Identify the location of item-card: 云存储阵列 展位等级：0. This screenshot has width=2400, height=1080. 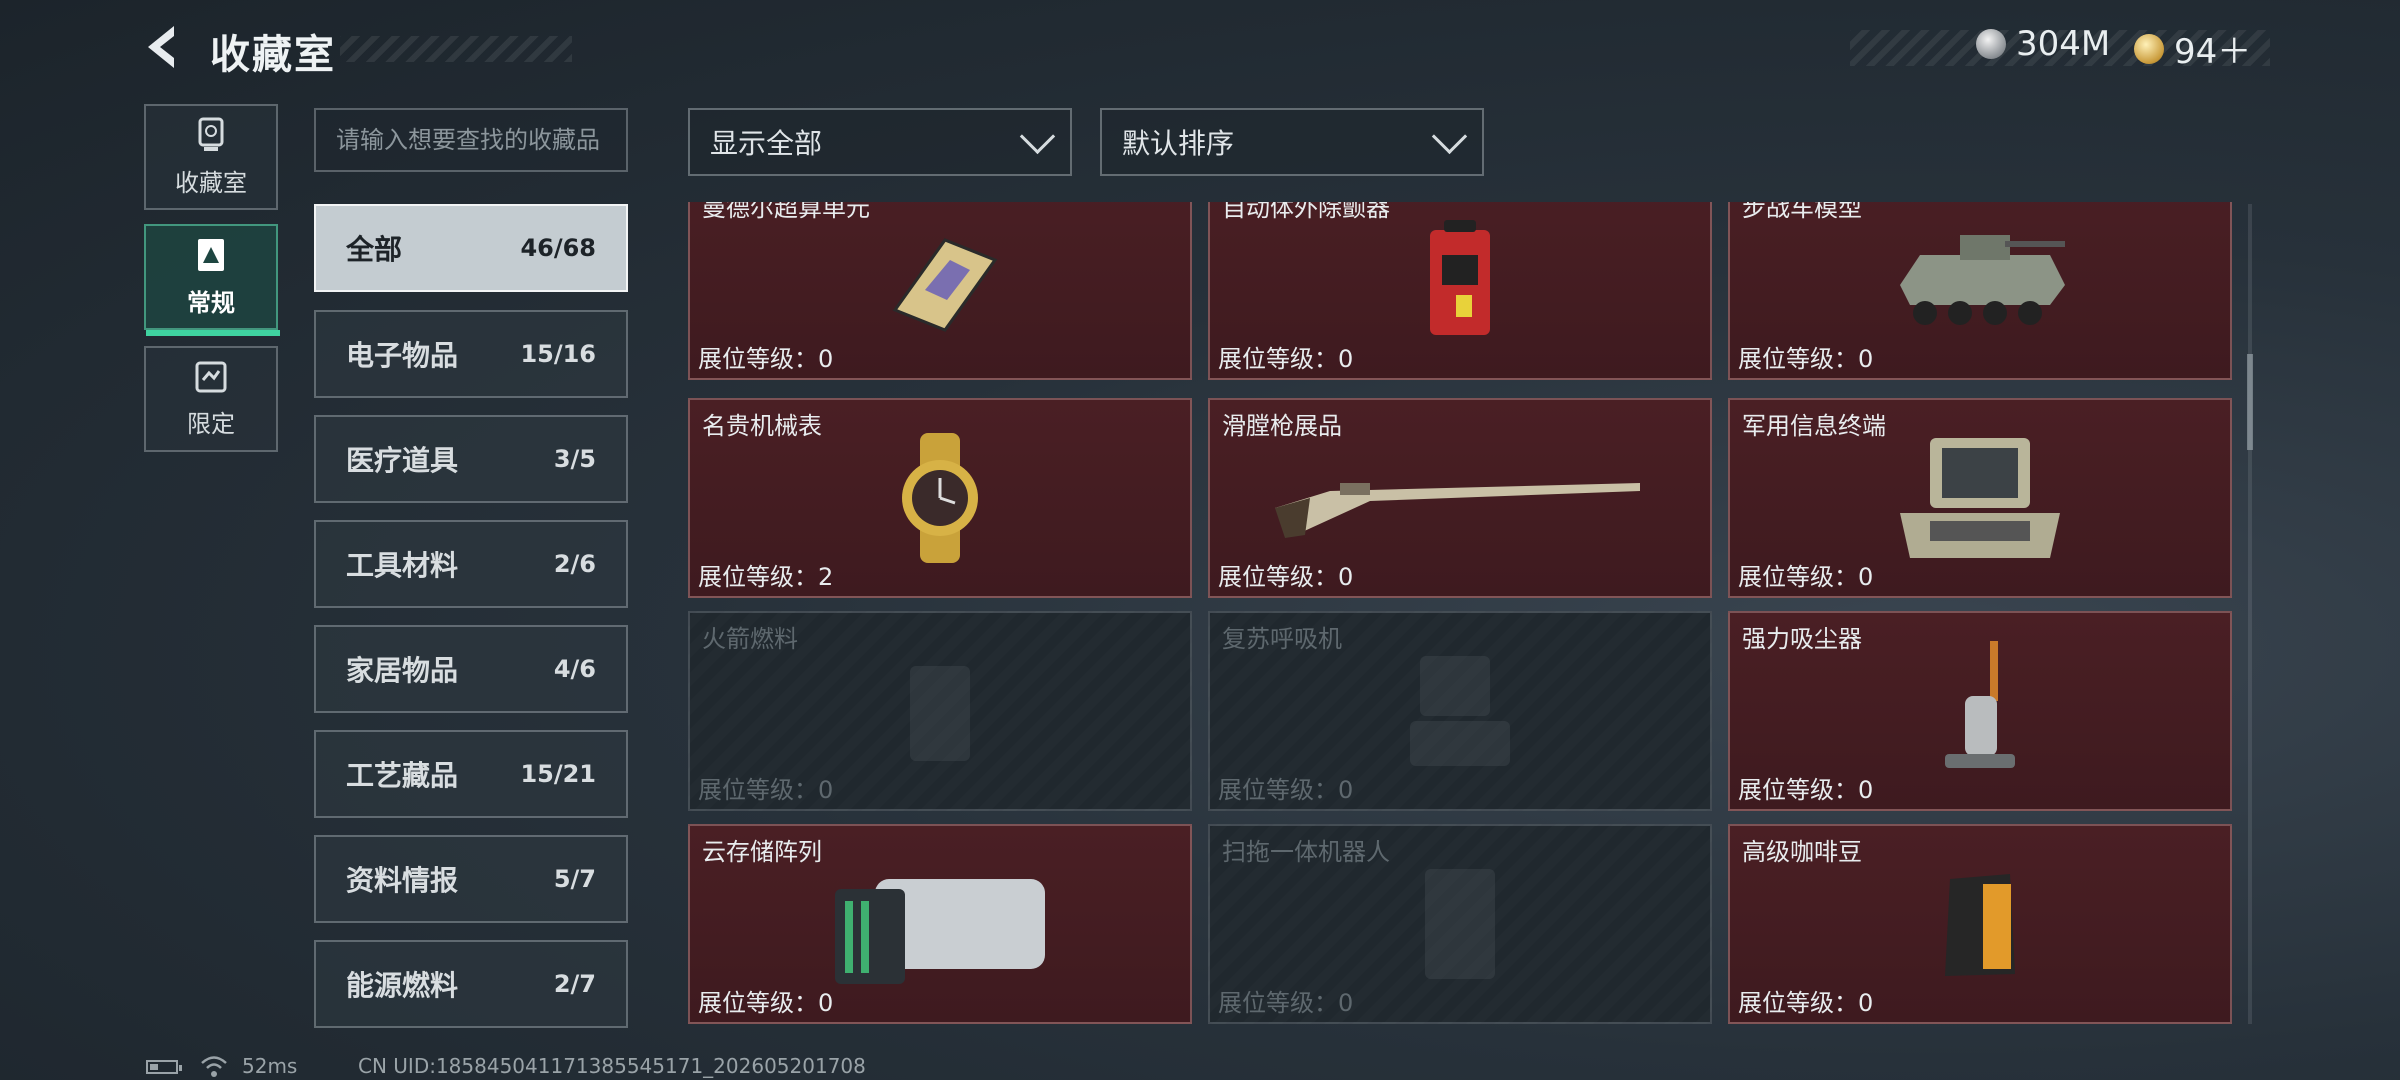
(940, 924).